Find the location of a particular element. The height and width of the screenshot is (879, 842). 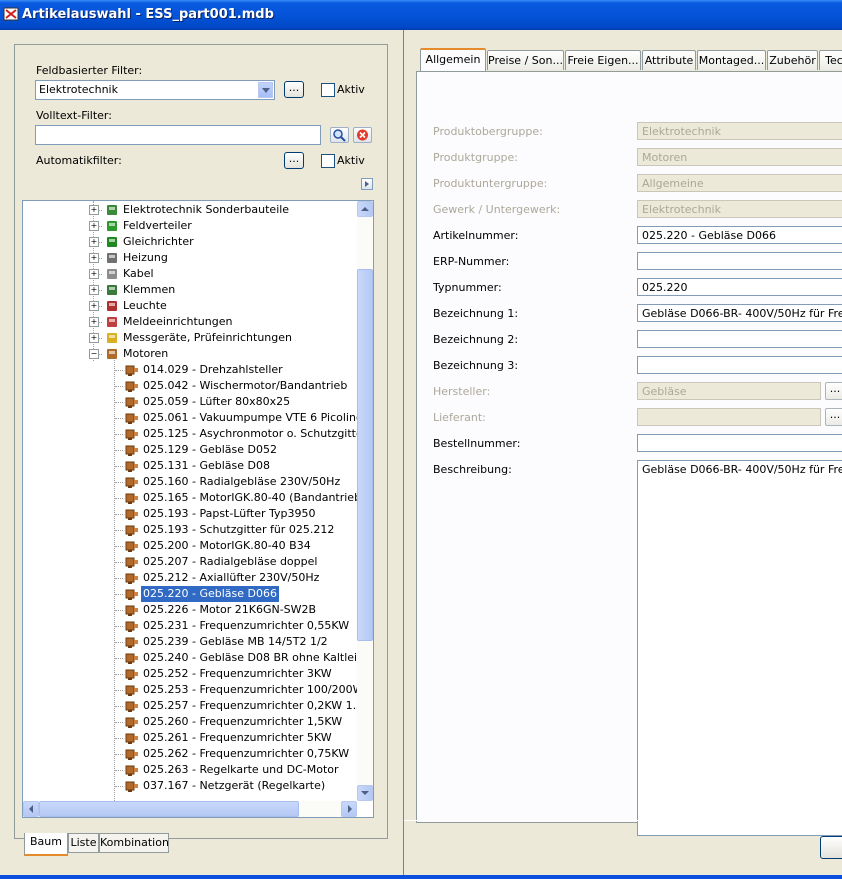

field-label: Lieferant: is located at coordinates (459, 417).